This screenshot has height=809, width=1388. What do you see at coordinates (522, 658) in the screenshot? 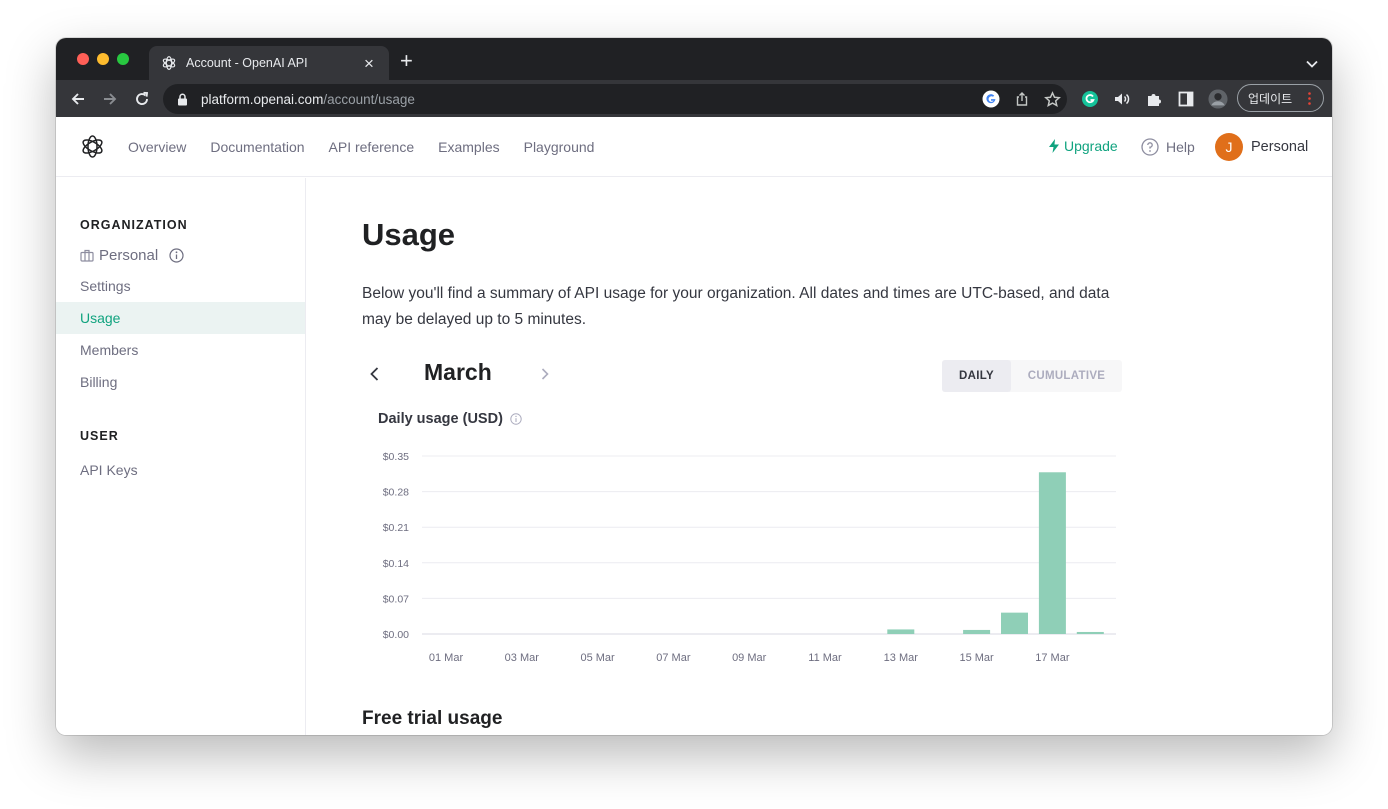
I see `x-tick-label: 03 Mar` at bounding box center [522, 658].